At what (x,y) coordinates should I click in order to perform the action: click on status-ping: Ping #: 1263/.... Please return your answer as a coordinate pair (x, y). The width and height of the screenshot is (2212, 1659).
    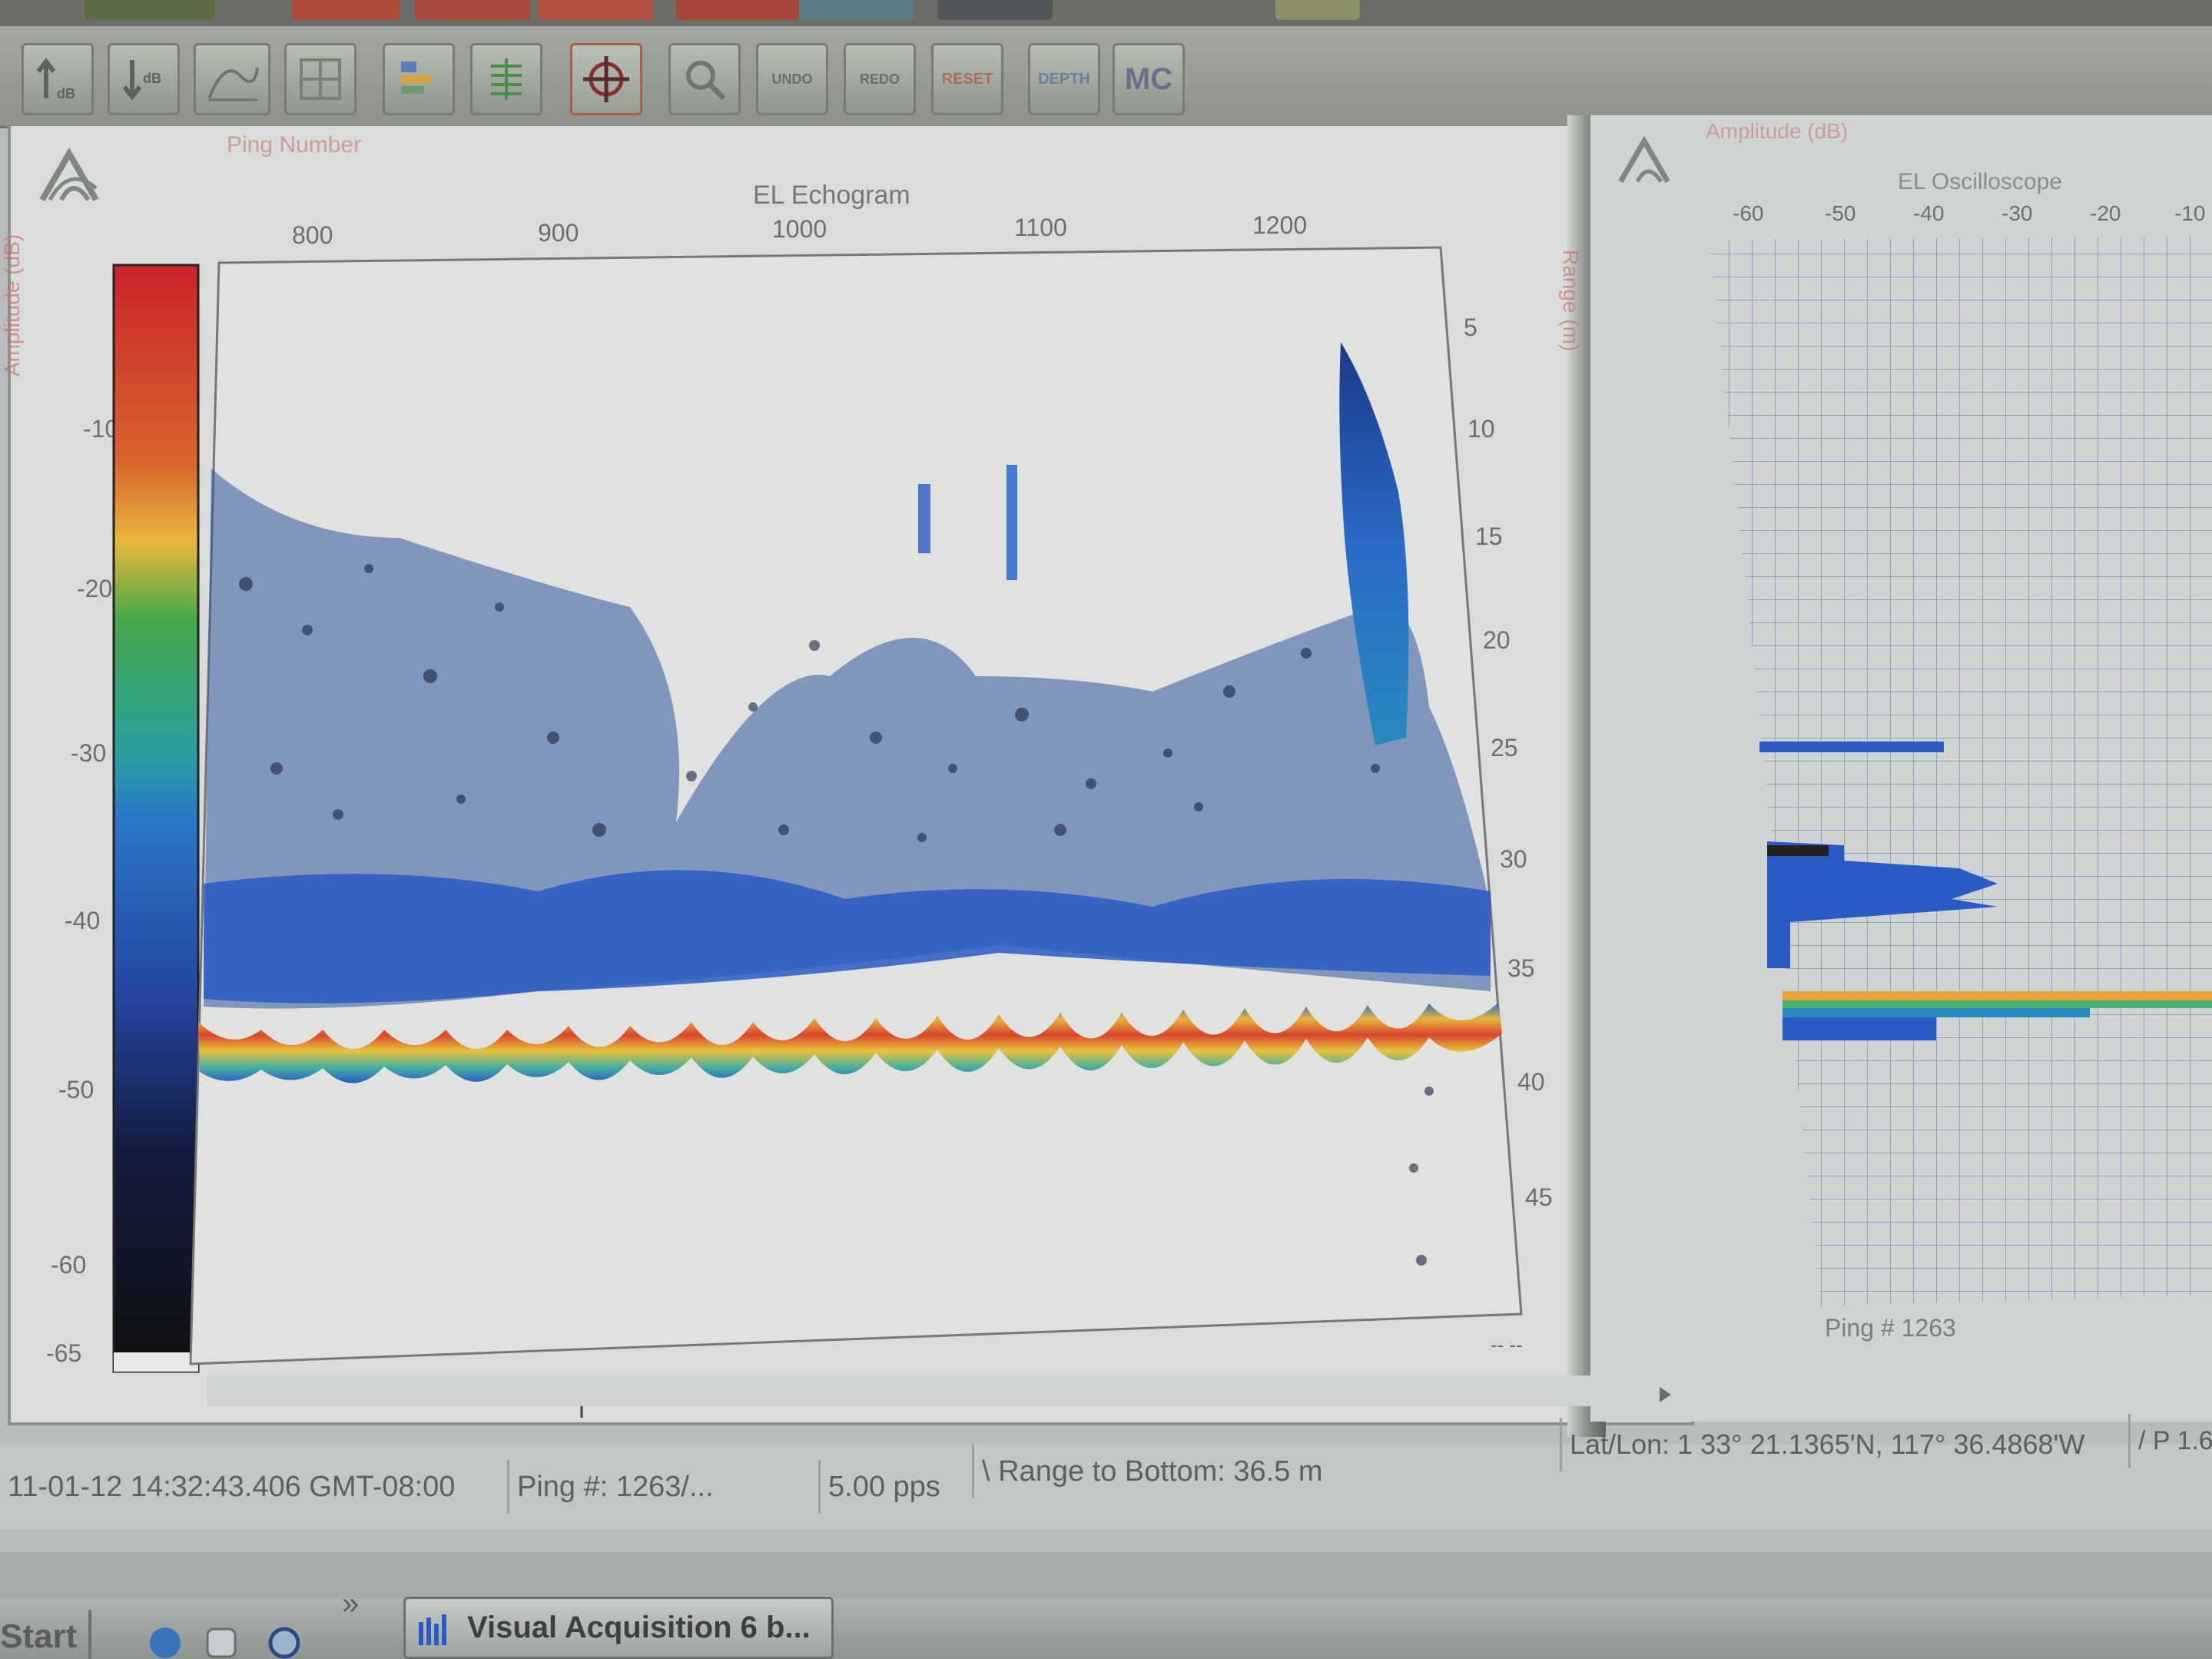
    Looking at the image, I should click on (662, 1487).